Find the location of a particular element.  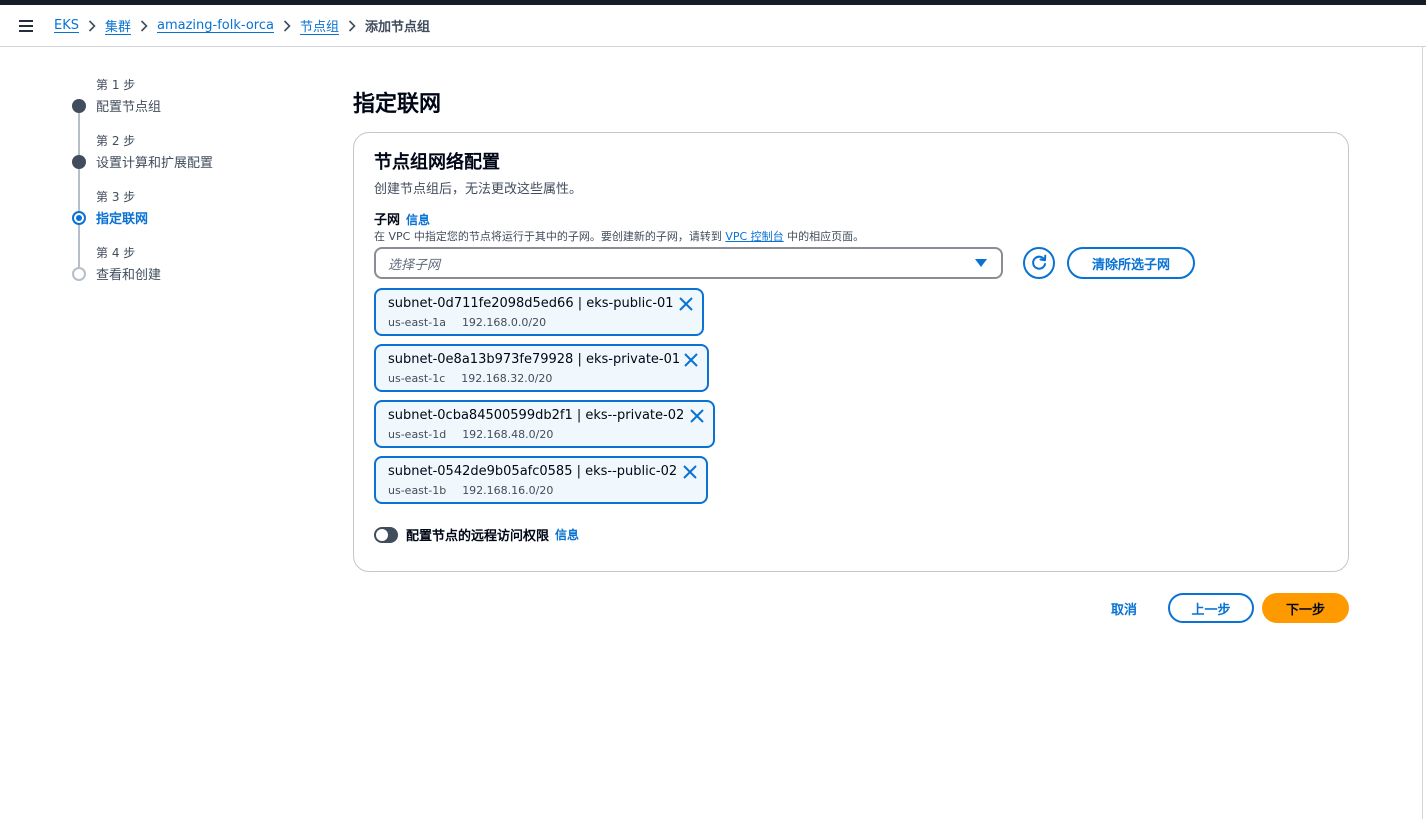

subnet-token-meta: us-east-1d 192.168.48.0/20 is located at coordinates (470, 434).